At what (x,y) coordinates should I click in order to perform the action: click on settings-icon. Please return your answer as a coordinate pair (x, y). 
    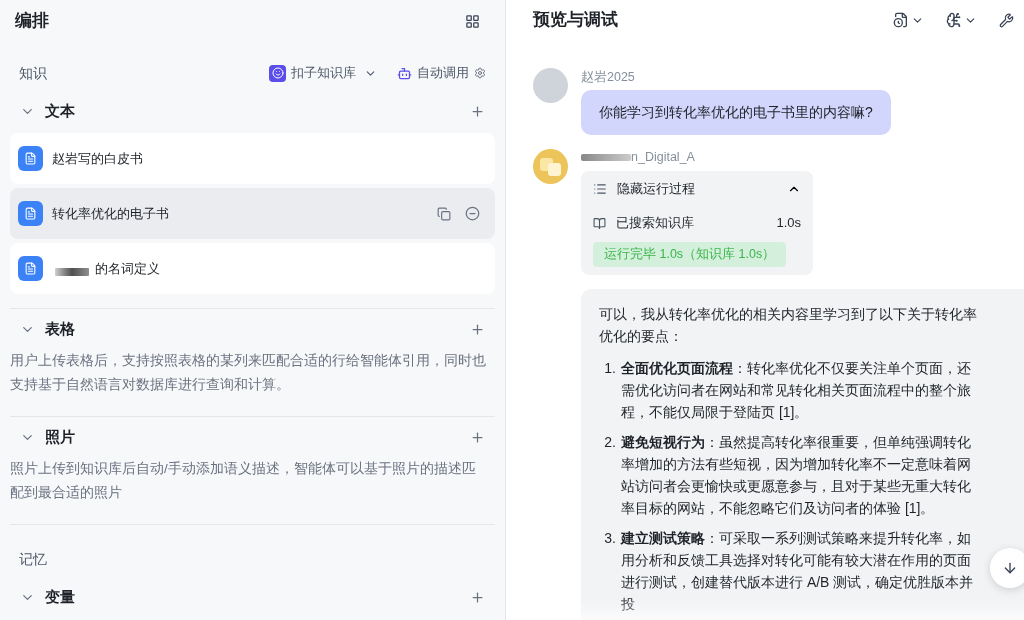
    Looking at the image, I should click on (480, 73).